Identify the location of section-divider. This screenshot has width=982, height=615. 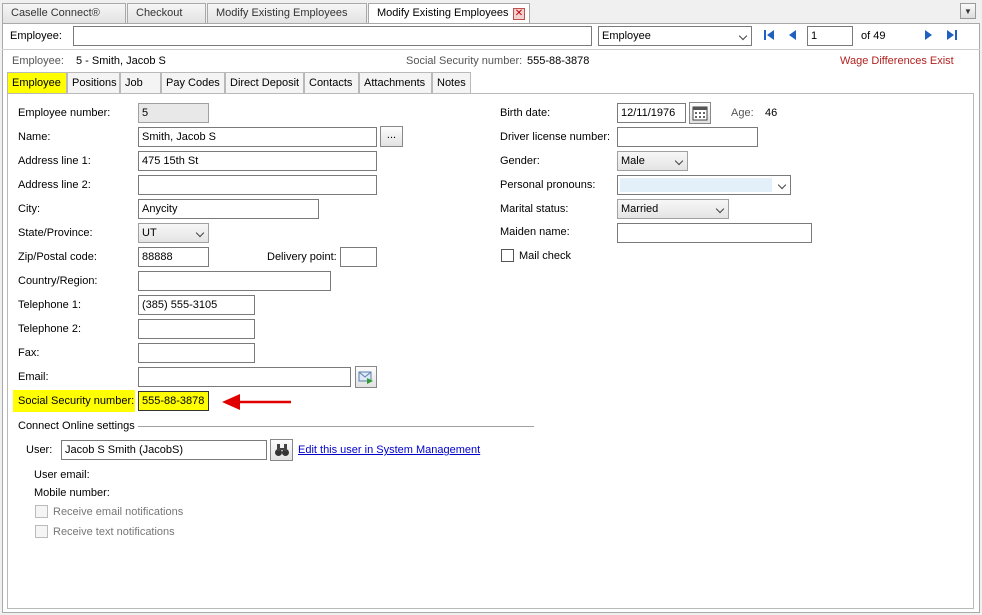
(336, 426).